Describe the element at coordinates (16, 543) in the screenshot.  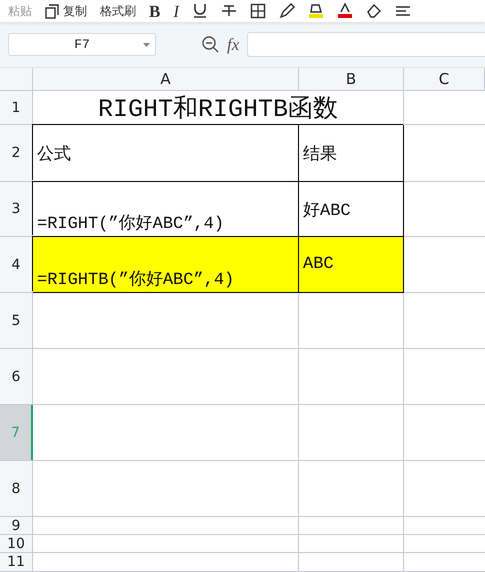
I see `row-header: 10` at that location.